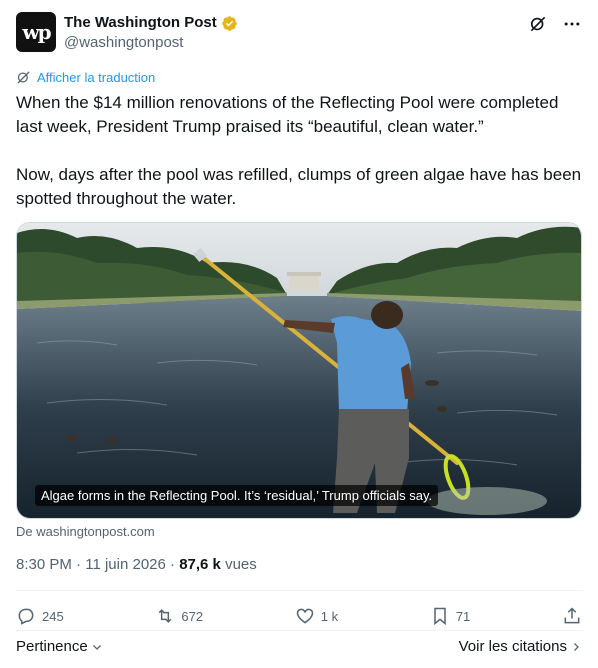  Describe the element at coordinates (26, 616) in the screenshot. I see `reply-icon` at that location.